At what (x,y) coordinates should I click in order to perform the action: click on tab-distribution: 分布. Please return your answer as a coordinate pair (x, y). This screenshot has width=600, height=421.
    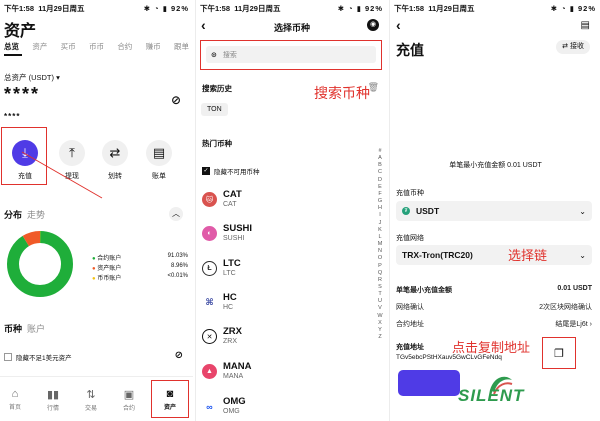
    Looking at the image, I should click on (13, 215).